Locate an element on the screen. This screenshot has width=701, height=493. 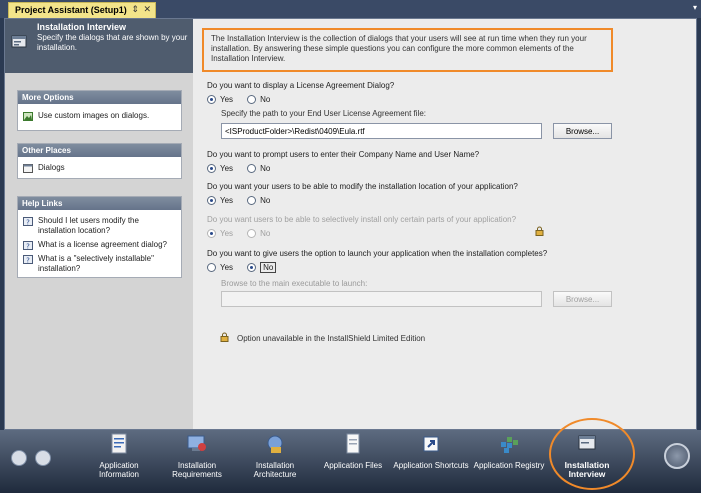
left-header-title: Installation Interview is located at coordinates (82, 27).